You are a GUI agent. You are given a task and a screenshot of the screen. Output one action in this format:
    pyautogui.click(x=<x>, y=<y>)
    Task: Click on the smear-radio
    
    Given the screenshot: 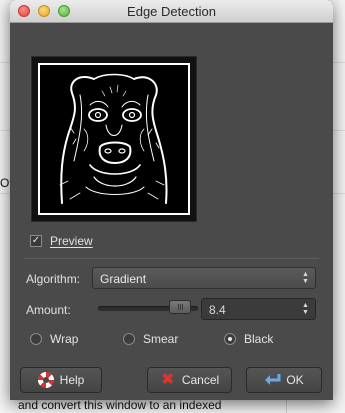 What is the action you would take?
    pyautogui.click(x=129, y=339)
    